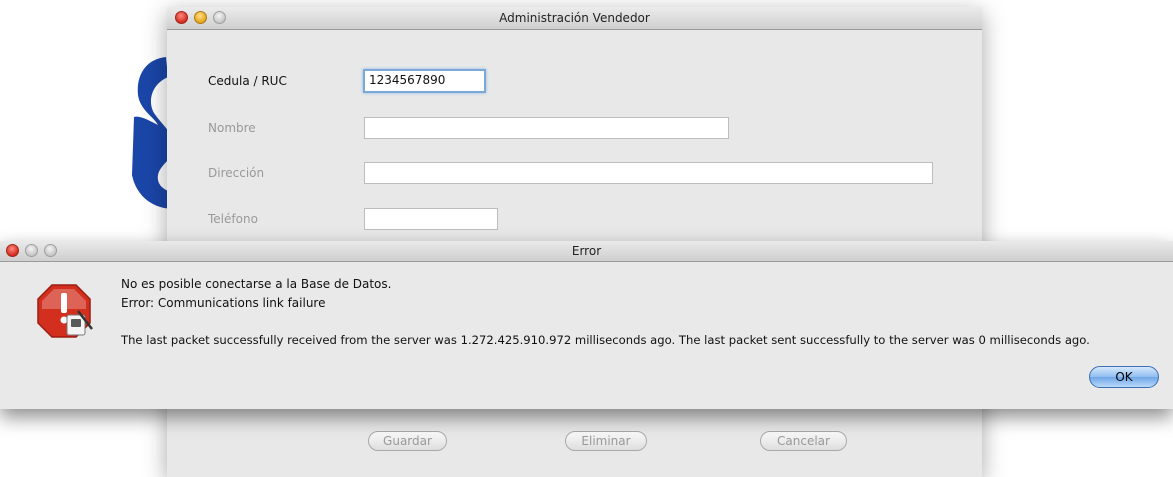 The width and height of the screenshot is (1173, 477). What do you see at coordinates (1124, 377) in the screenshot?
I see `ok-button: OK` at bounding box center [1124, 377].